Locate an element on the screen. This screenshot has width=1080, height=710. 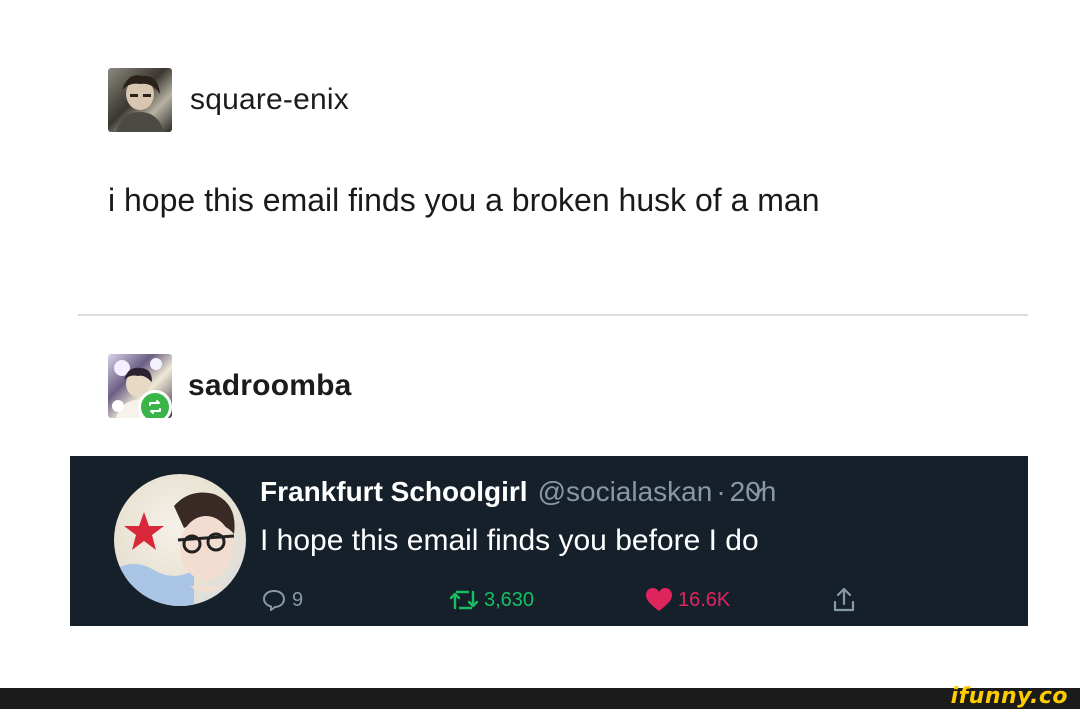
reply-count: 9 is located at coordinates (298, 599).